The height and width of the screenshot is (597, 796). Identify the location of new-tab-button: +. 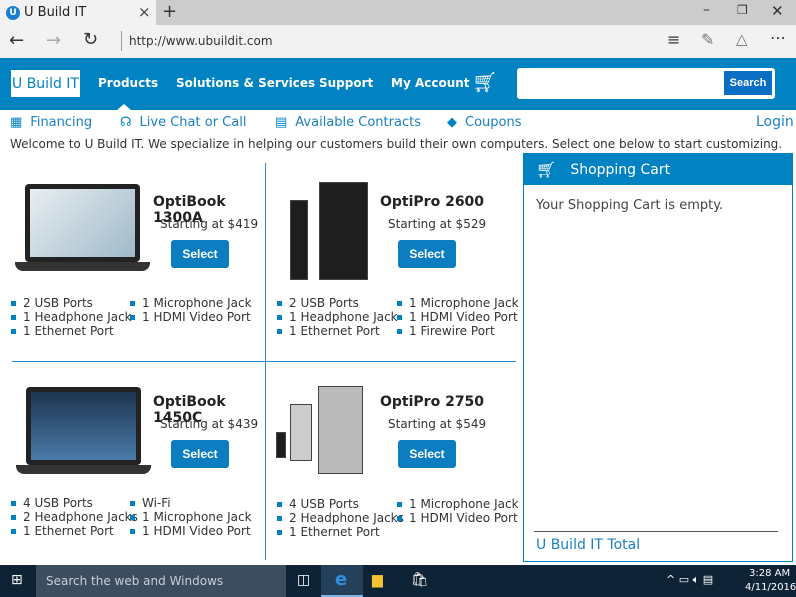
(169, 11).